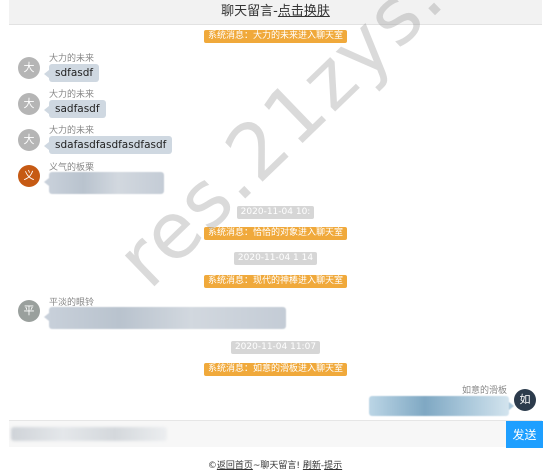 The height and width of the screenshot is (471, 550). Describe the element at coordinates (89, 434) in the screenshot. I see `blurred-input-text` at that location.